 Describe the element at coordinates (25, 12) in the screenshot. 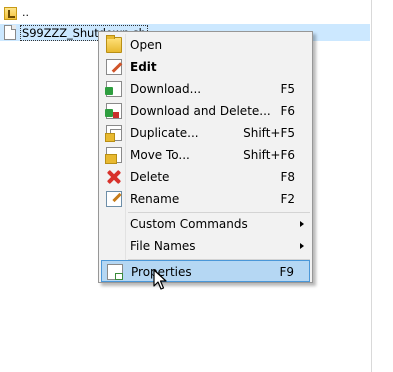

I see `parent-directory-label: ..` at that location.